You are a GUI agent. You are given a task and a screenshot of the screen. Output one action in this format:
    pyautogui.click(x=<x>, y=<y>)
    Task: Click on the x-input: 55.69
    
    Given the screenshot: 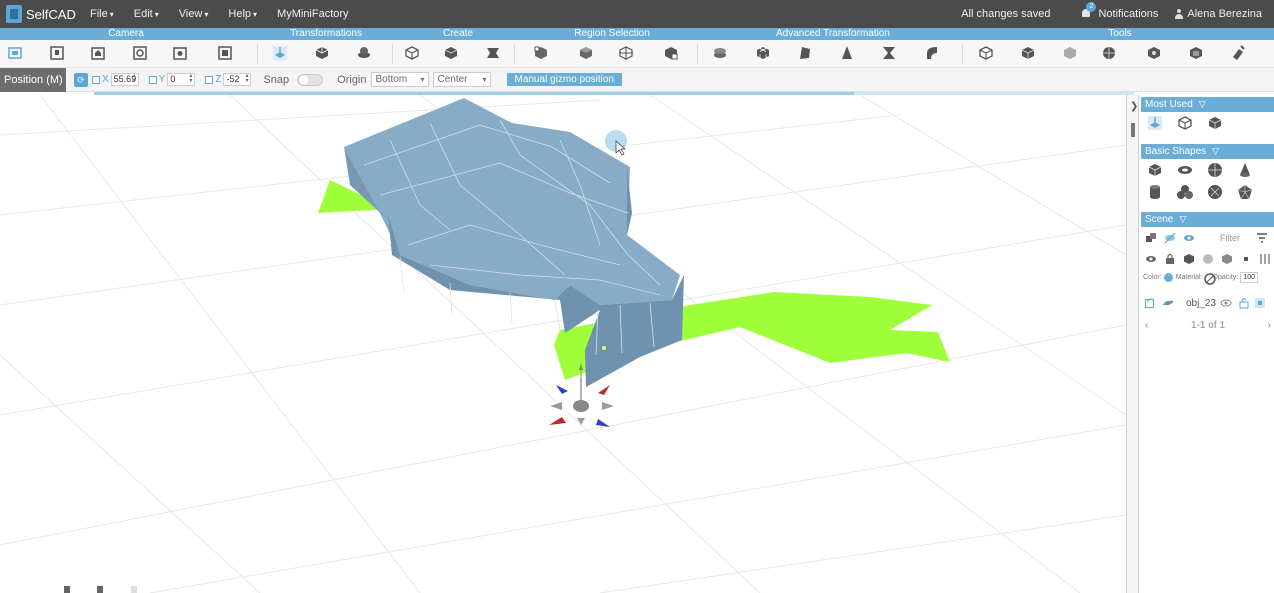 What is the action you would take?
    pyautogui.click(x=124, y=79)
    